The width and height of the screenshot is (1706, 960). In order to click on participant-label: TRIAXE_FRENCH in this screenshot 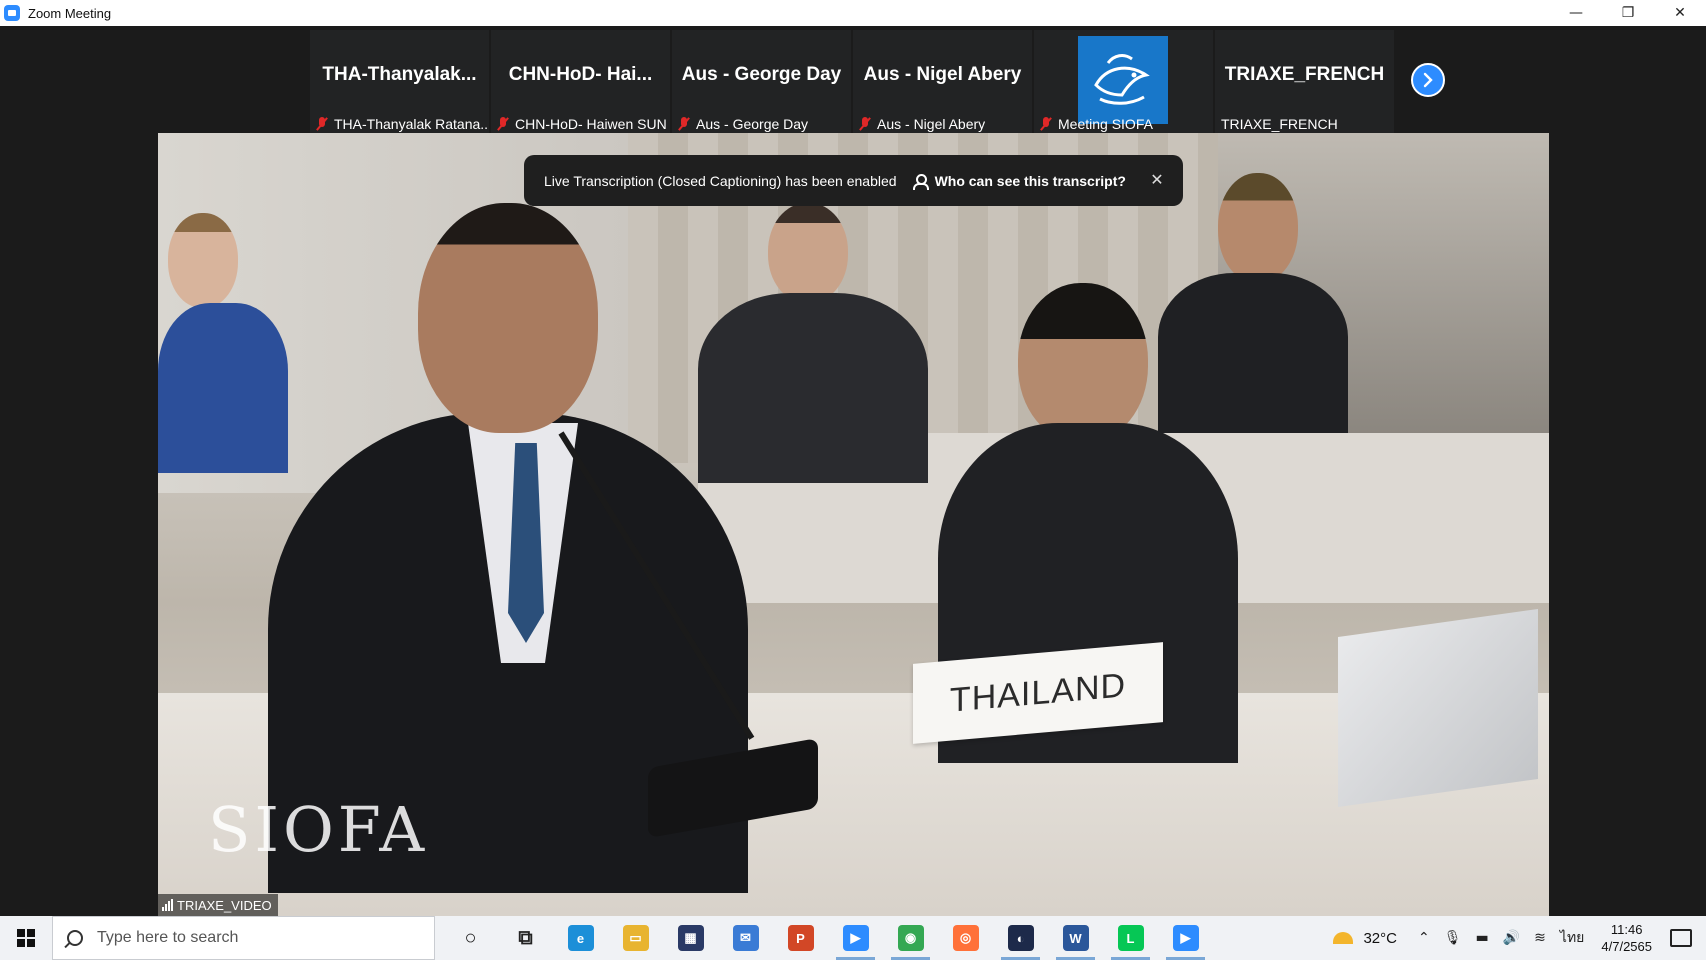, I will do `click(1279, 124)`.